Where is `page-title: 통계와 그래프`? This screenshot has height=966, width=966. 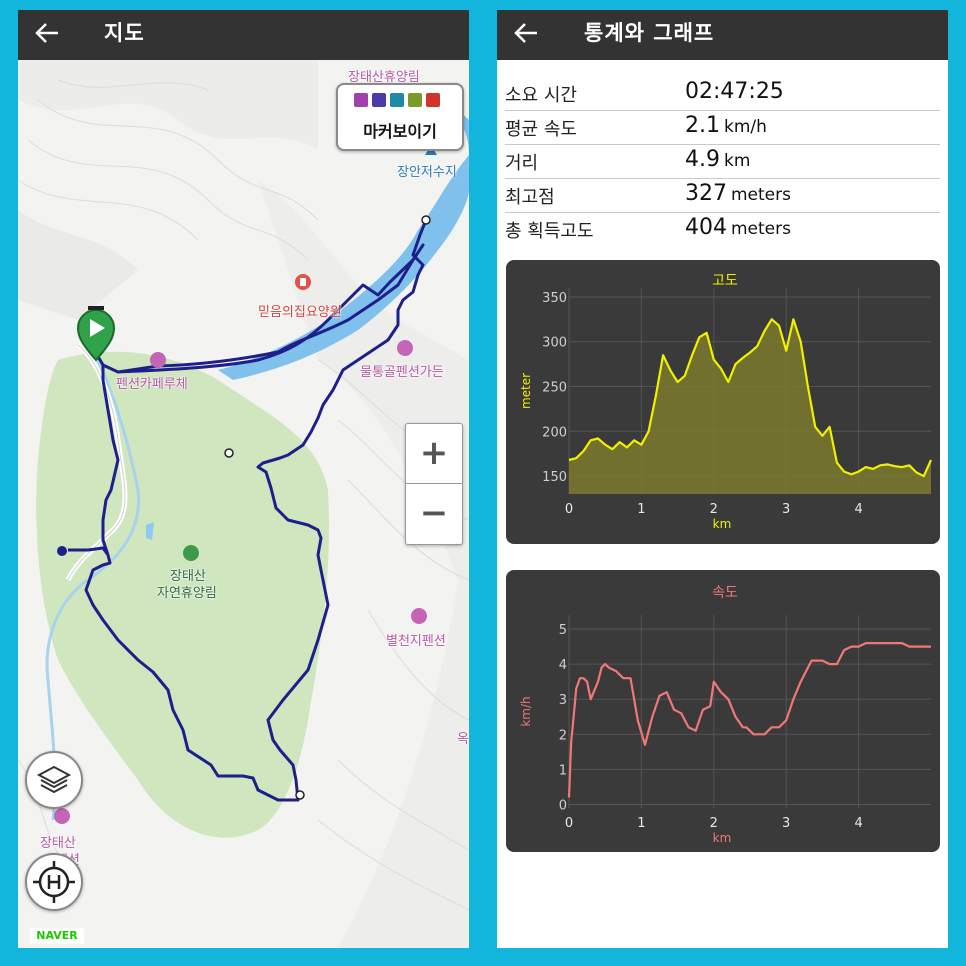 page-title: 통계와 그래프 is located at coordinates (649, 33).